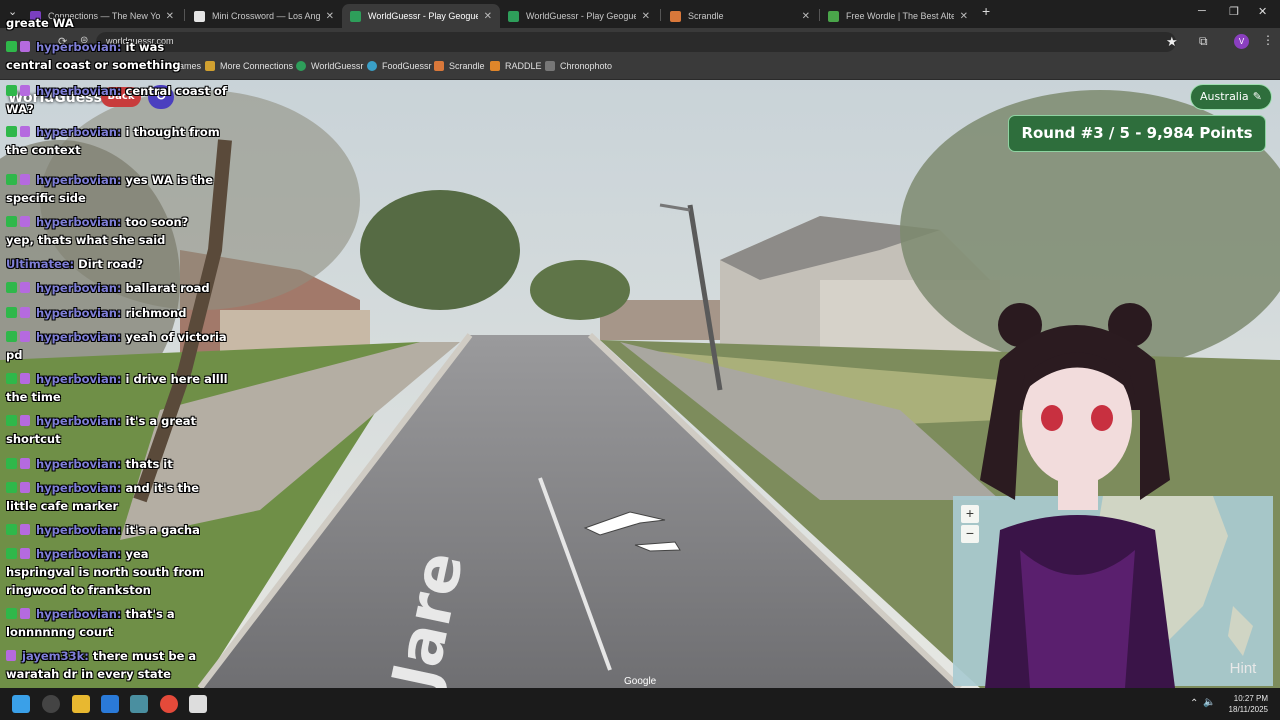 This screenshot has height=720, width=1280. Describe the element at coordinates (137, 554) in the screenshot. I see `chat-text: yea` at that location.